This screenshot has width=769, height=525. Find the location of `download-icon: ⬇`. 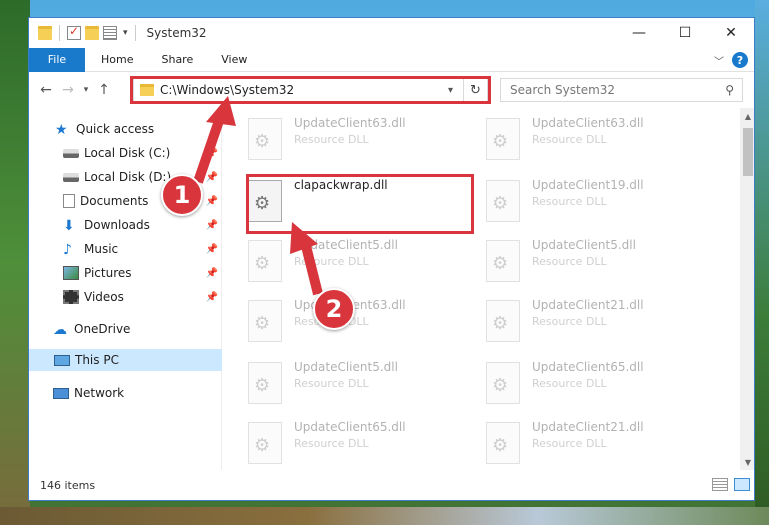

download-icon: ⬇ is located at coordinates (69, 226).